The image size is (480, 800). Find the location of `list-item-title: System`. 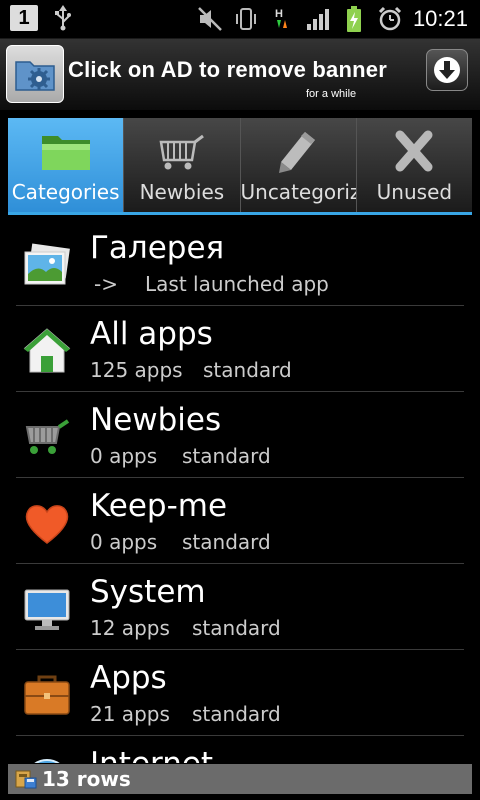

list-item-title: System is located at coordinates (148, 592).